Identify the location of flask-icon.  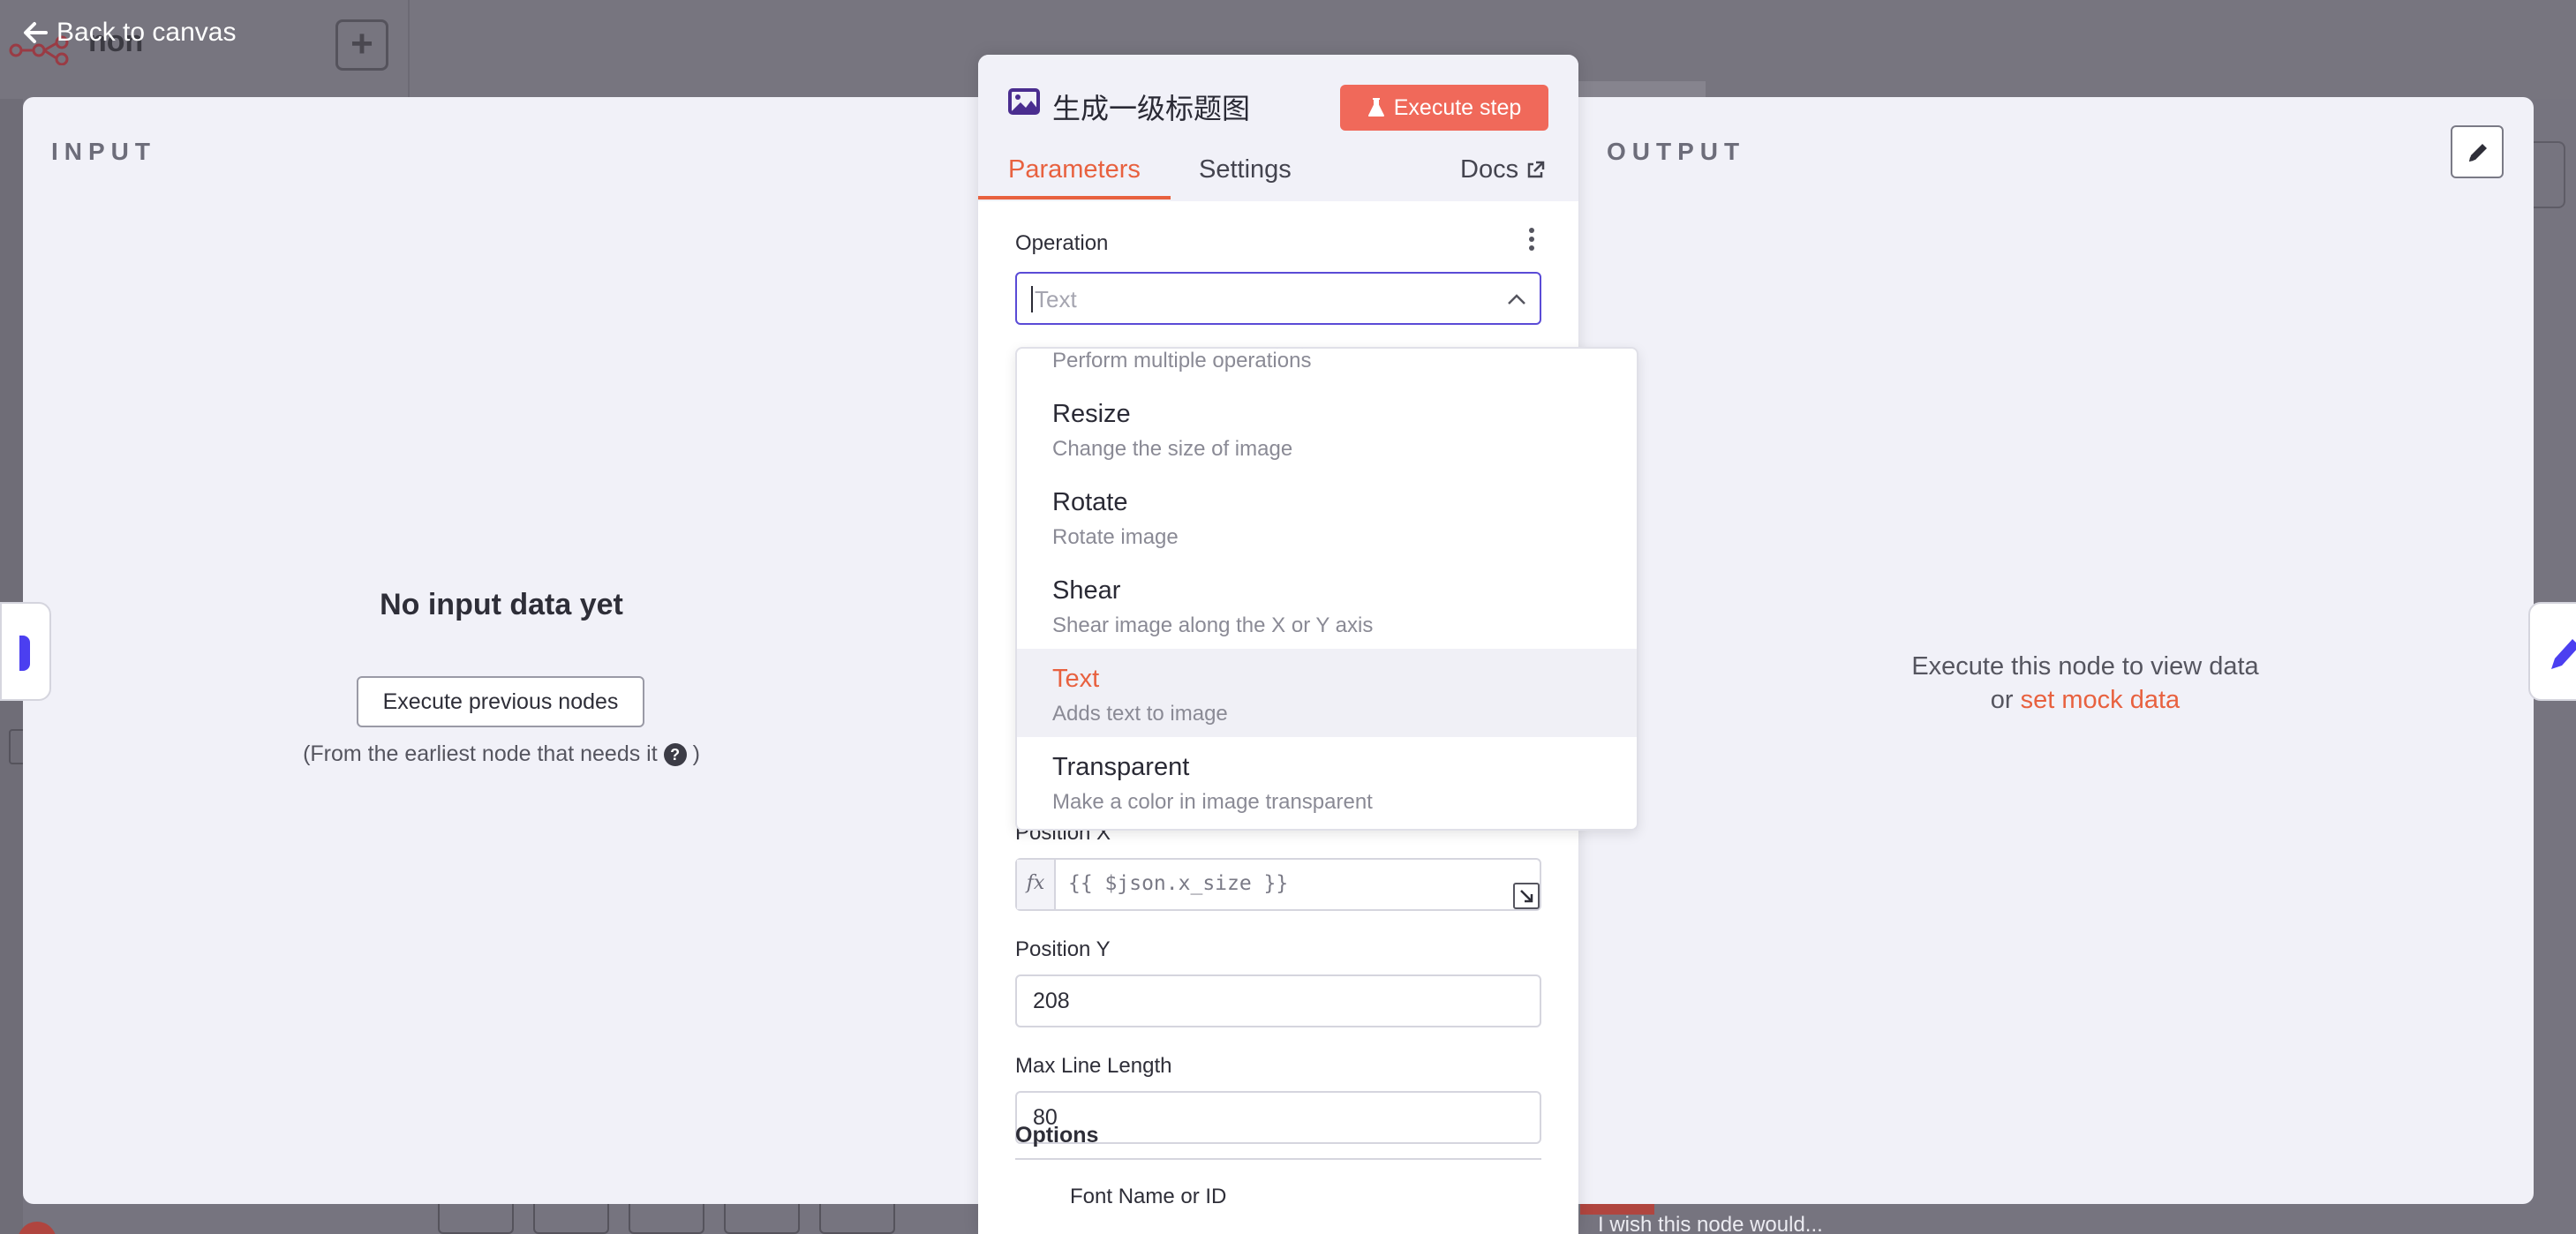
(1376, 107).